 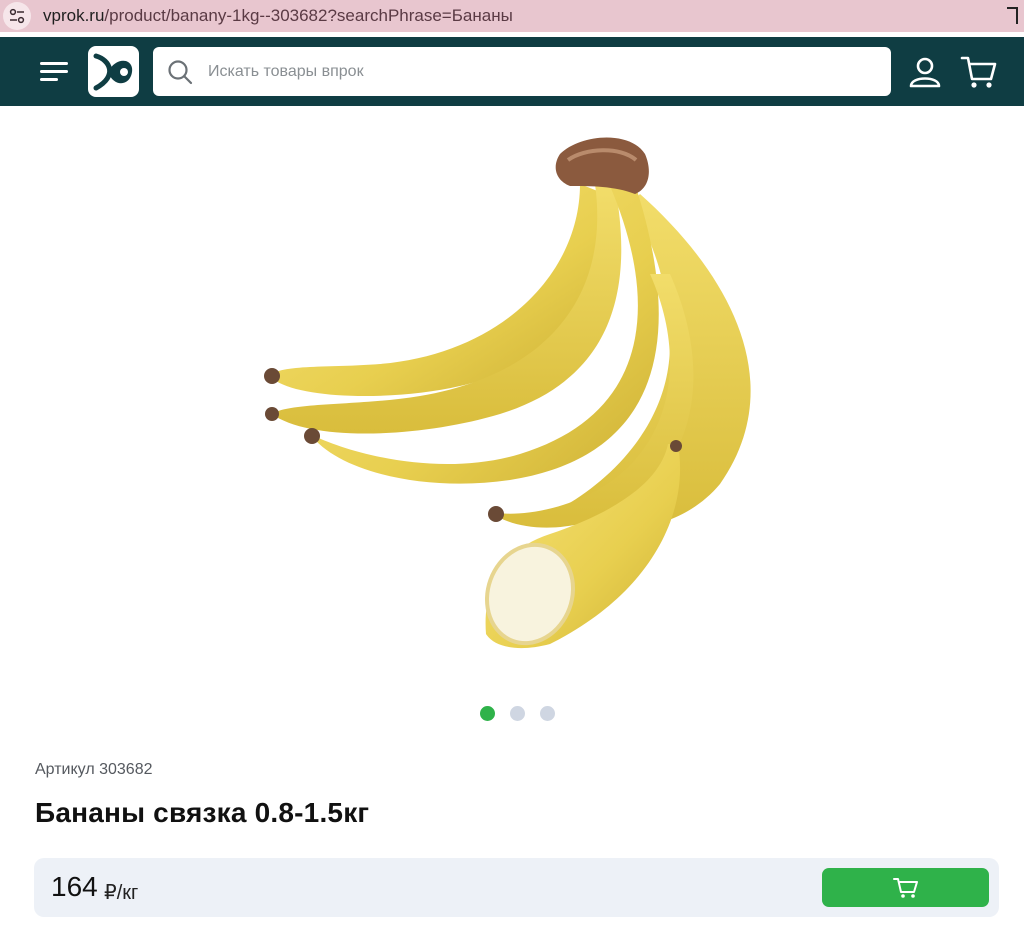 I want to click on site-info-button, so click(x=17, y=16).